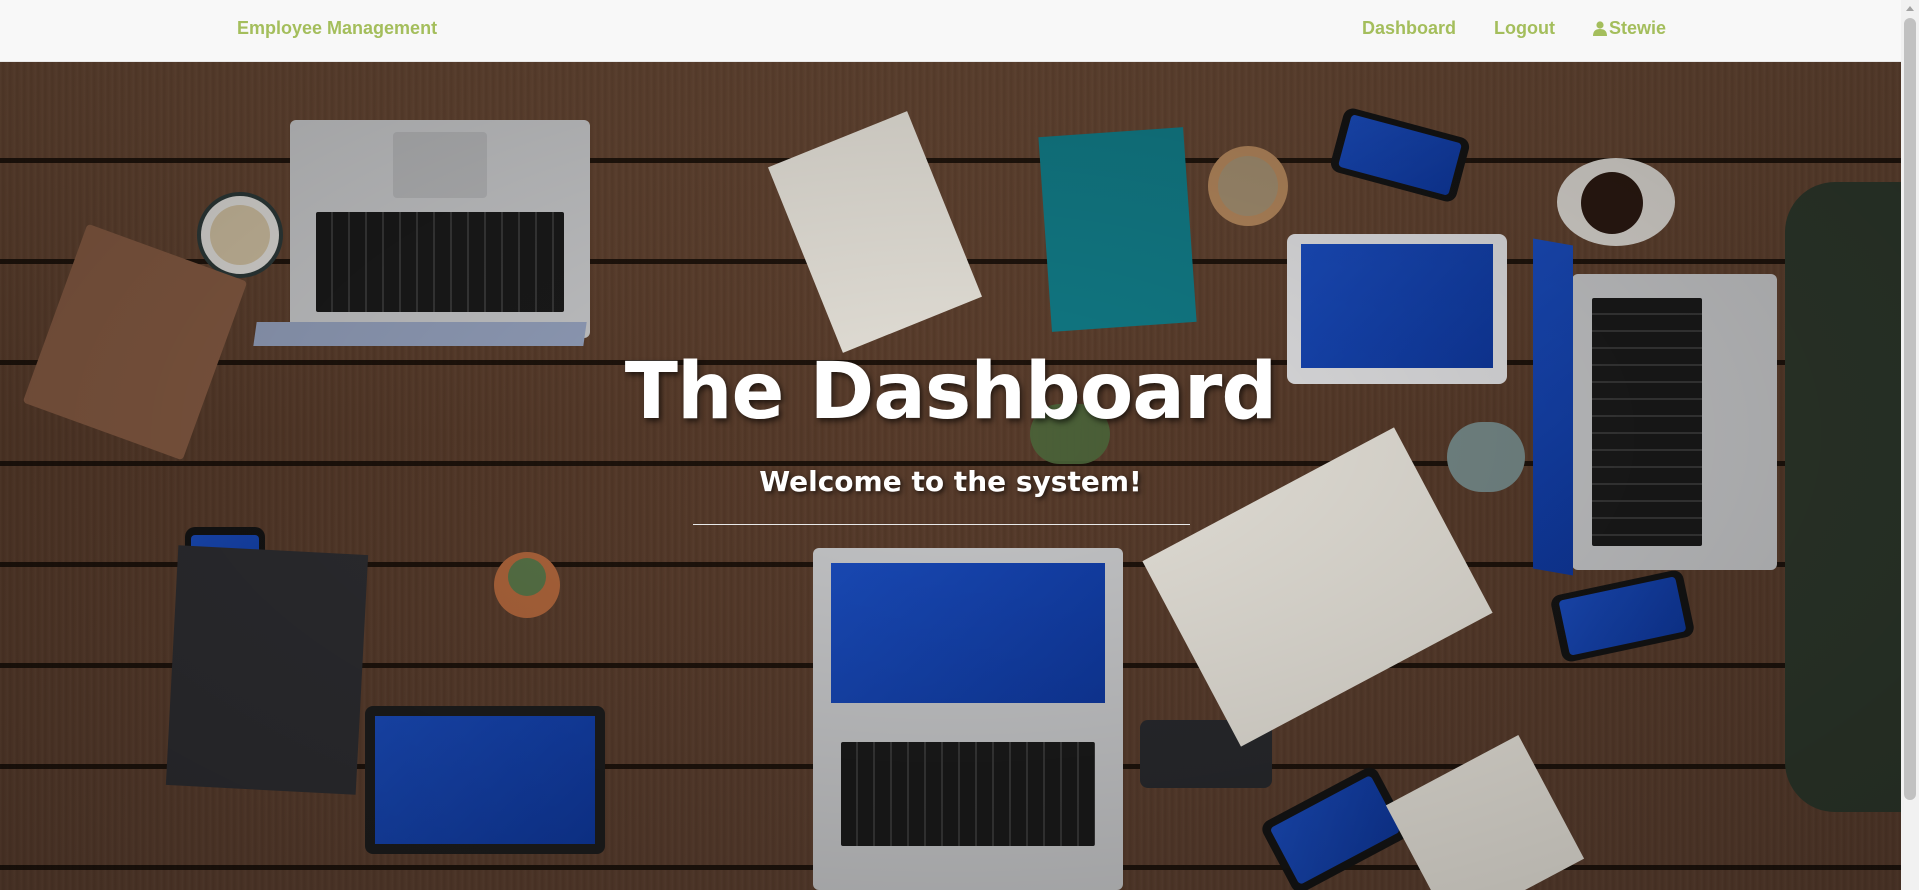  I want to click on scroll-up-arrow-icon, so click(1910, 8).